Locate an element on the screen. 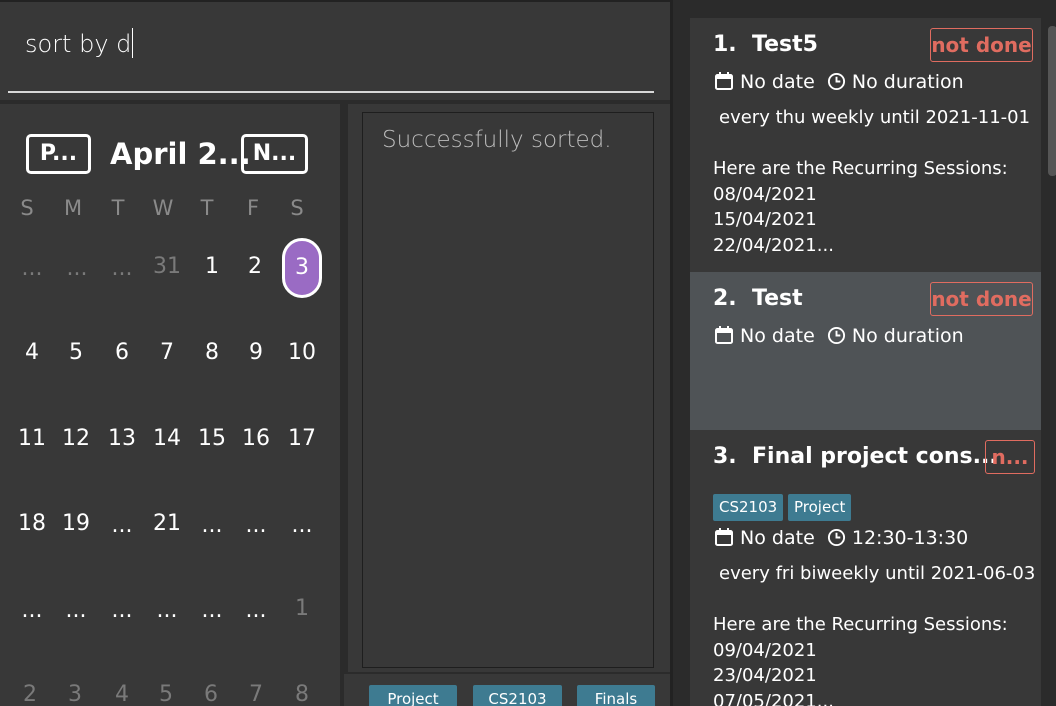 The image size is (1056, 706). tag-filter-finals: Finals is located at coordinates (616, 695).